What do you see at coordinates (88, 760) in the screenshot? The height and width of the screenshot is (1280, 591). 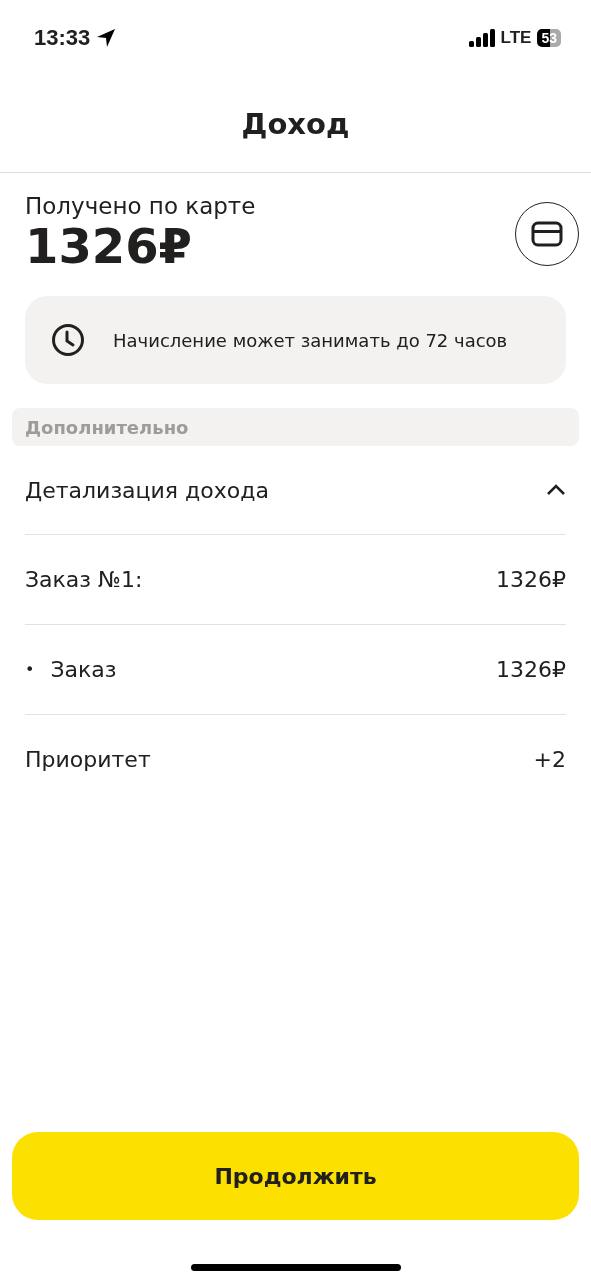 I see `detail-label: Приоритет` at bounding box center [88, 760].